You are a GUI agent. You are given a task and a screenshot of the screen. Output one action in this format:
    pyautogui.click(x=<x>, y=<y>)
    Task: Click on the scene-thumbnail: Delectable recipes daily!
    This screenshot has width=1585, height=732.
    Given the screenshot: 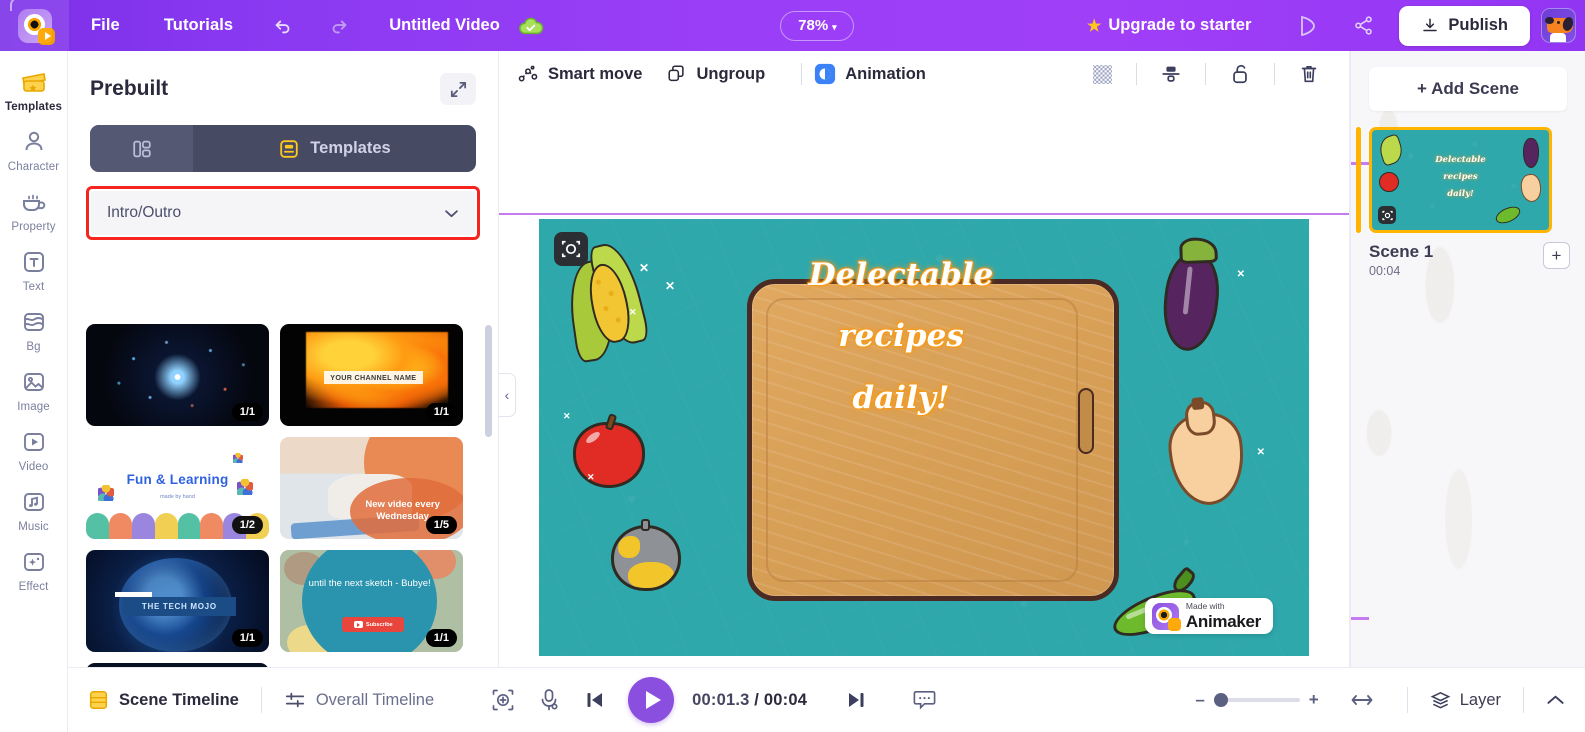 What is the action you would take?
    pyautogui.click(x=1460, y=180)
    